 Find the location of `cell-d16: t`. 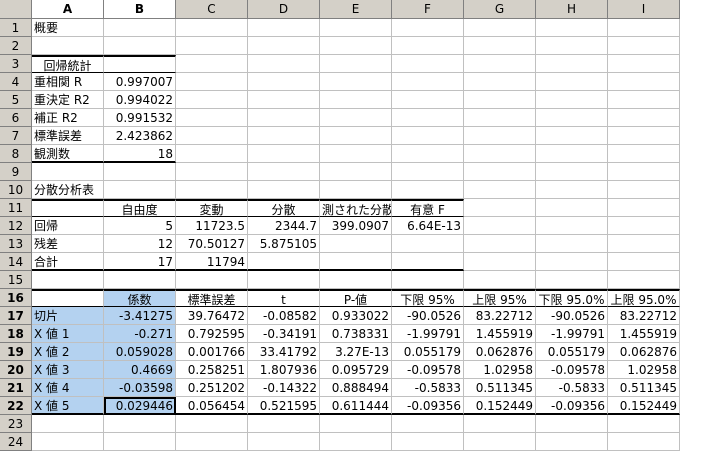

cell-d16: t is located at coordinates (284, 298).